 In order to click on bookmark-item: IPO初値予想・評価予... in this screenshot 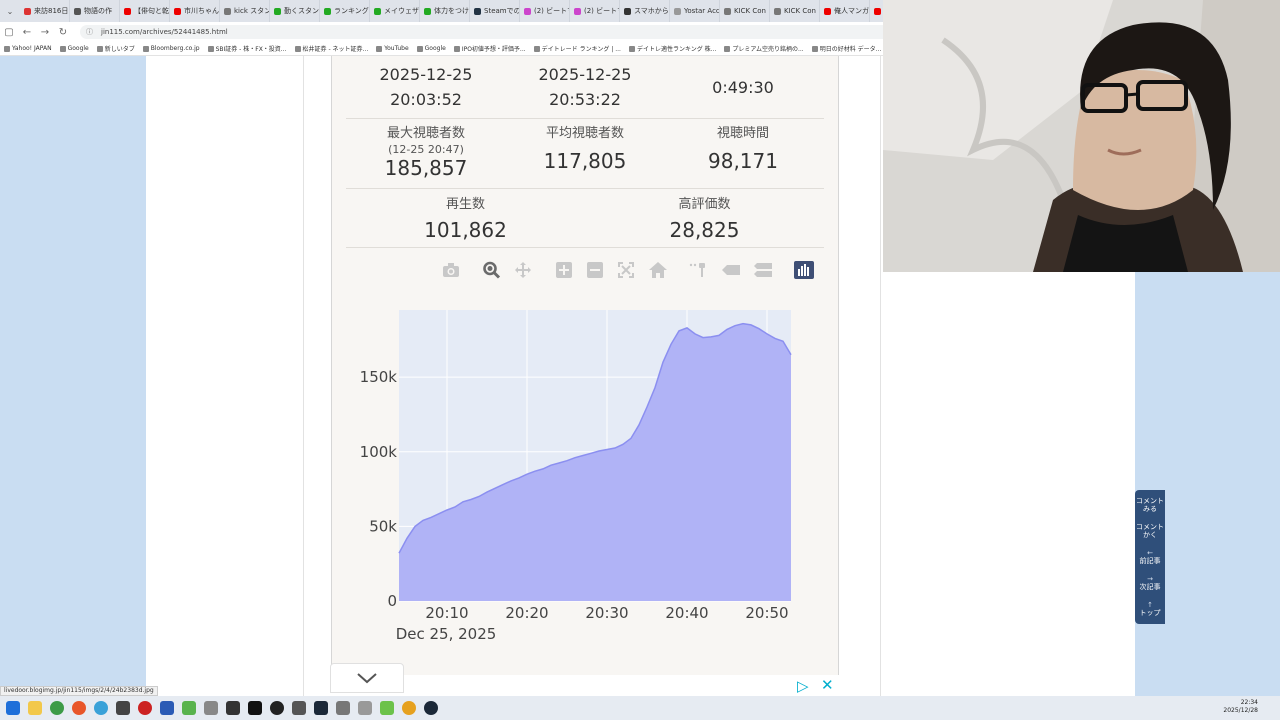, I will do `click(489, 48)`.